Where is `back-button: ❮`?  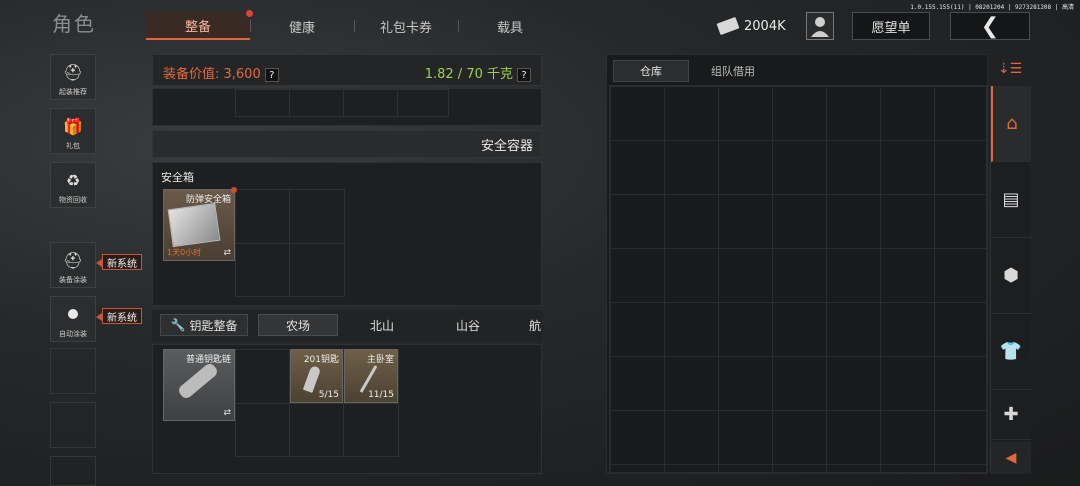
back-button: ❮ is located at coordinates (990, 26).